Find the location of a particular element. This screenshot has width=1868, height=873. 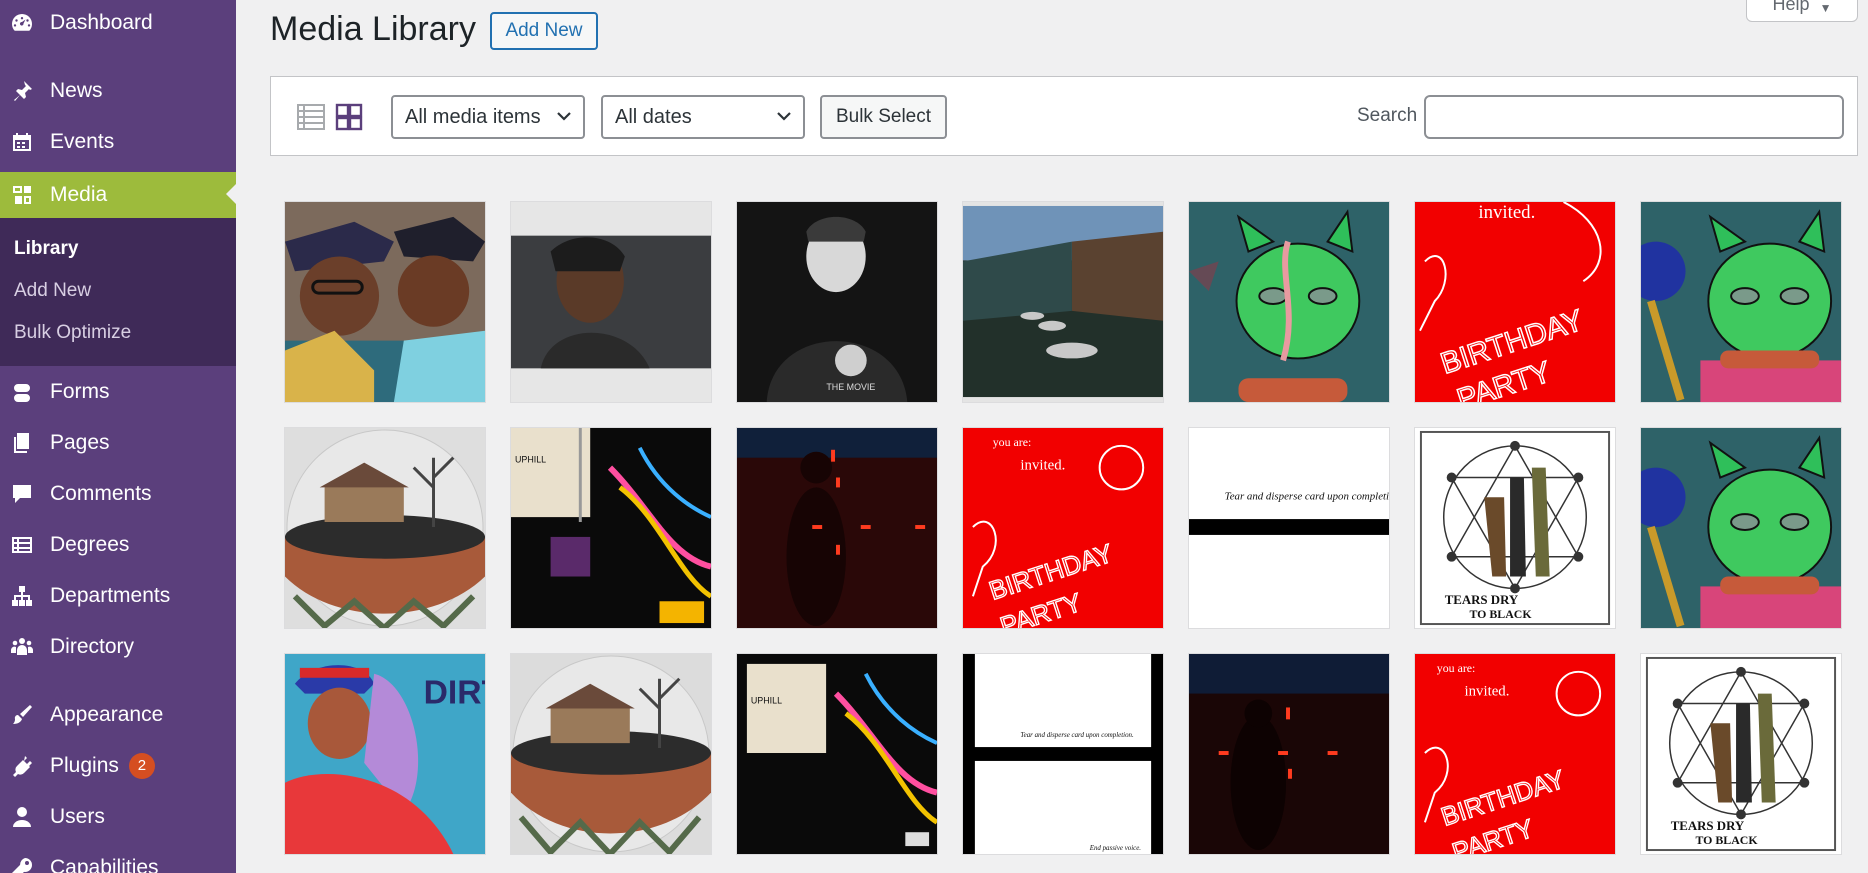

menu-item-capabilities: Capabilities is located at coordinates (118, 860).